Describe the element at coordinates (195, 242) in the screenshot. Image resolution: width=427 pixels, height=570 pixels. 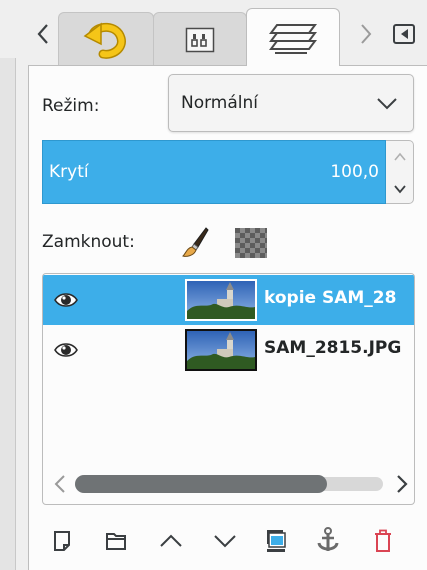
I see `lock-pixels-brush-icon` at that location.